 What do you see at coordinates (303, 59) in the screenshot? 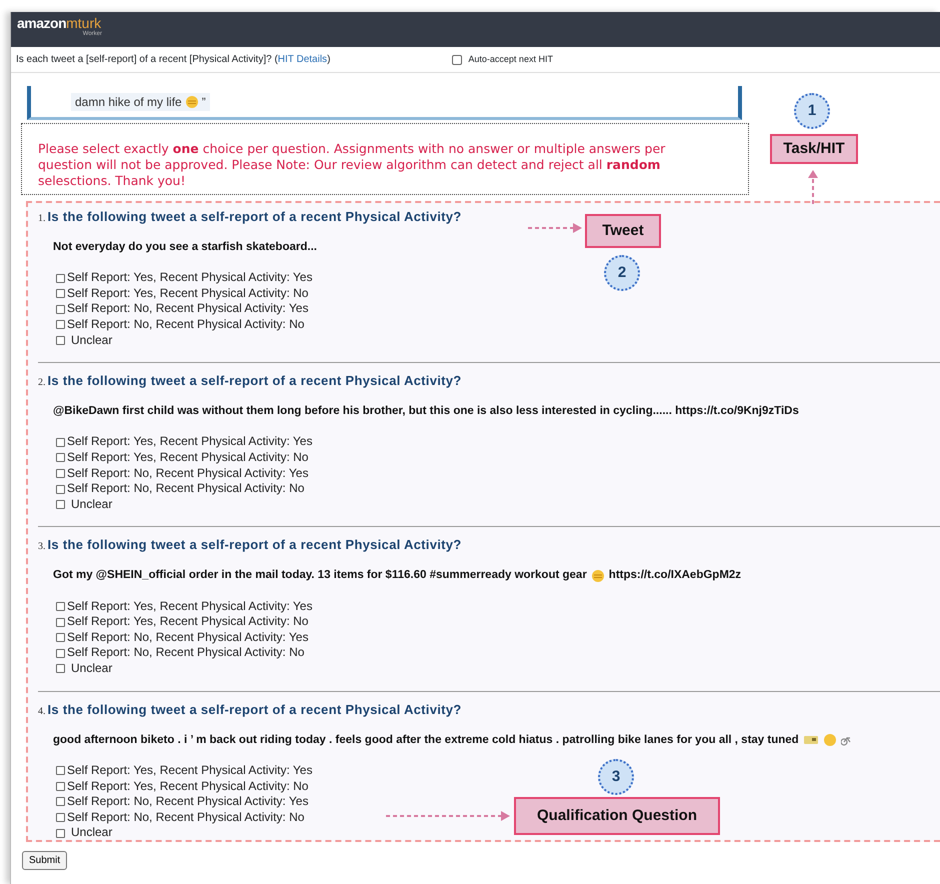
I see `hit-details-link: HIT Details` at bounding box center [303, 59].